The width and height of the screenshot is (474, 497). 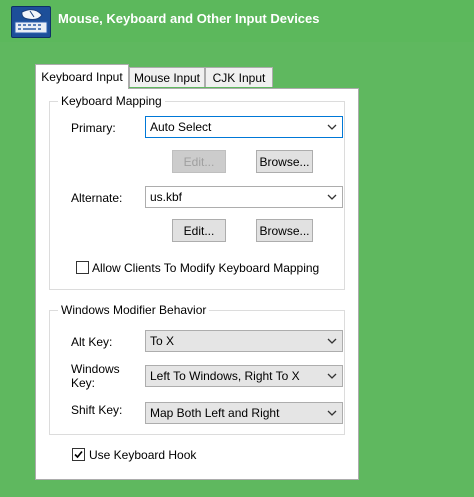 I want to click on windows-key-dropdown: Left To Windows, Right To X, so click(x=244, y=376).